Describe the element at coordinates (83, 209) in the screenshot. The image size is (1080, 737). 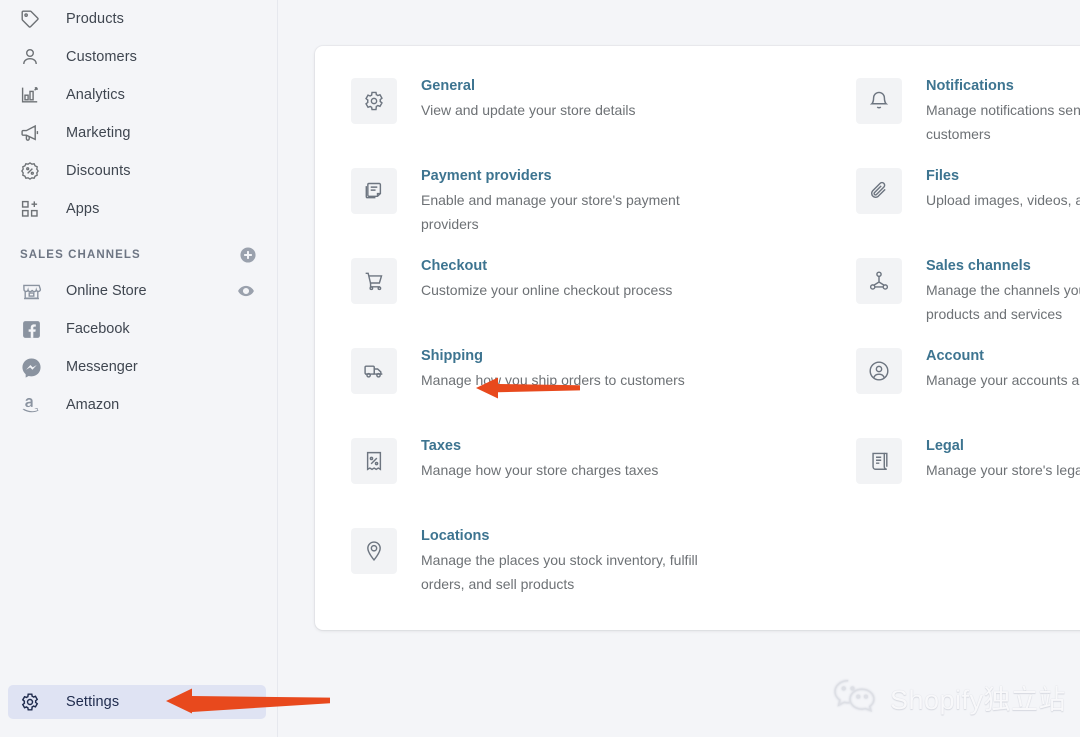
I see `sidebar-item-label: Apps` at that location.